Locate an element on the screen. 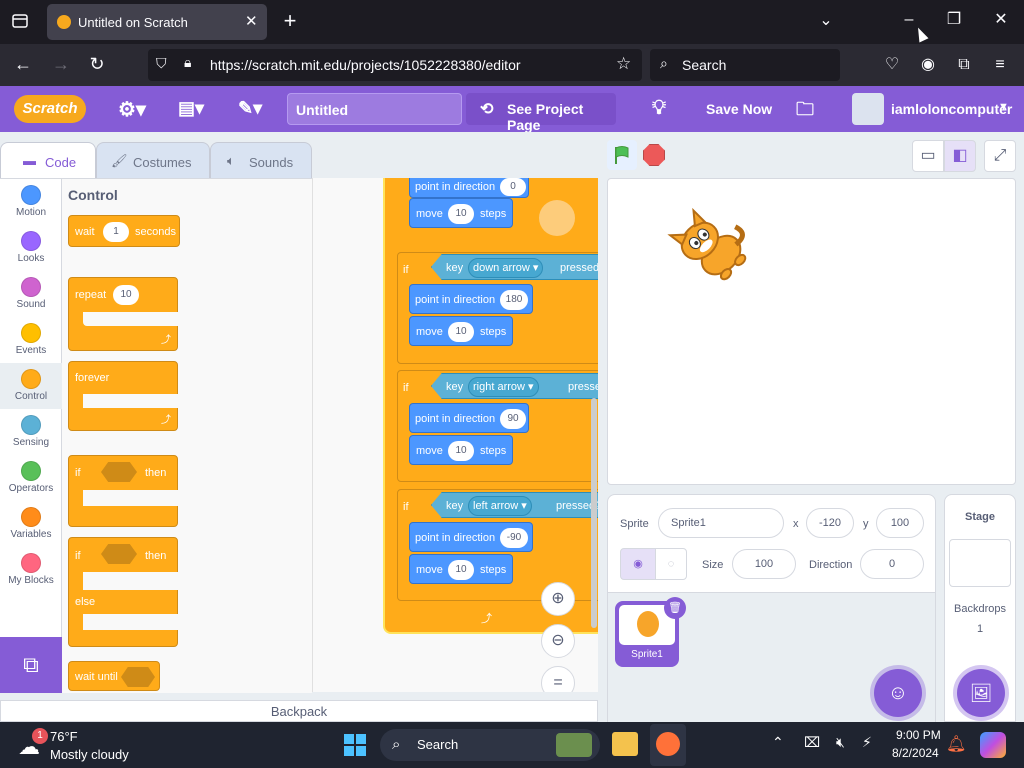 Image resolution: width=1024 pixels, height=768 pixels. settings-gear-icon: ⚙▾ is located at coordinates (132, 109).